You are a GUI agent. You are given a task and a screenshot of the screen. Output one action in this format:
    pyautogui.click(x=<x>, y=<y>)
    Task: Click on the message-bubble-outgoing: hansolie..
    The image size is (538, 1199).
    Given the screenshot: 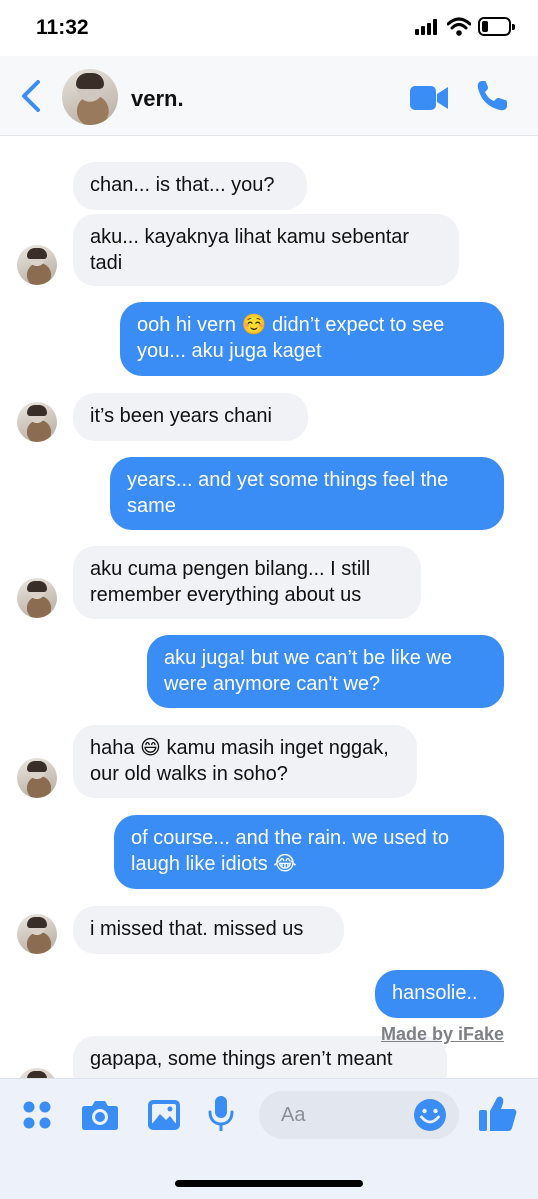 What is the action you would take?
    pyautogui.click(x=439, y=994)
    